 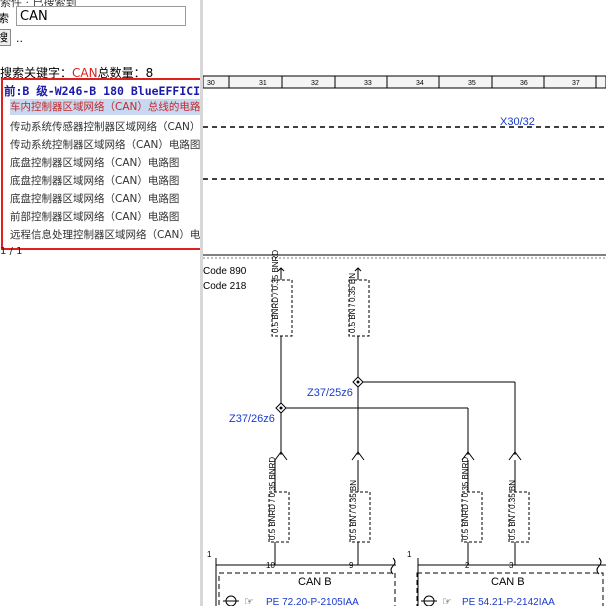 What do you see at coordinates (4, 18) in the screenshot?
I see `search-field-label: 索` at bounding box center [4, 18].